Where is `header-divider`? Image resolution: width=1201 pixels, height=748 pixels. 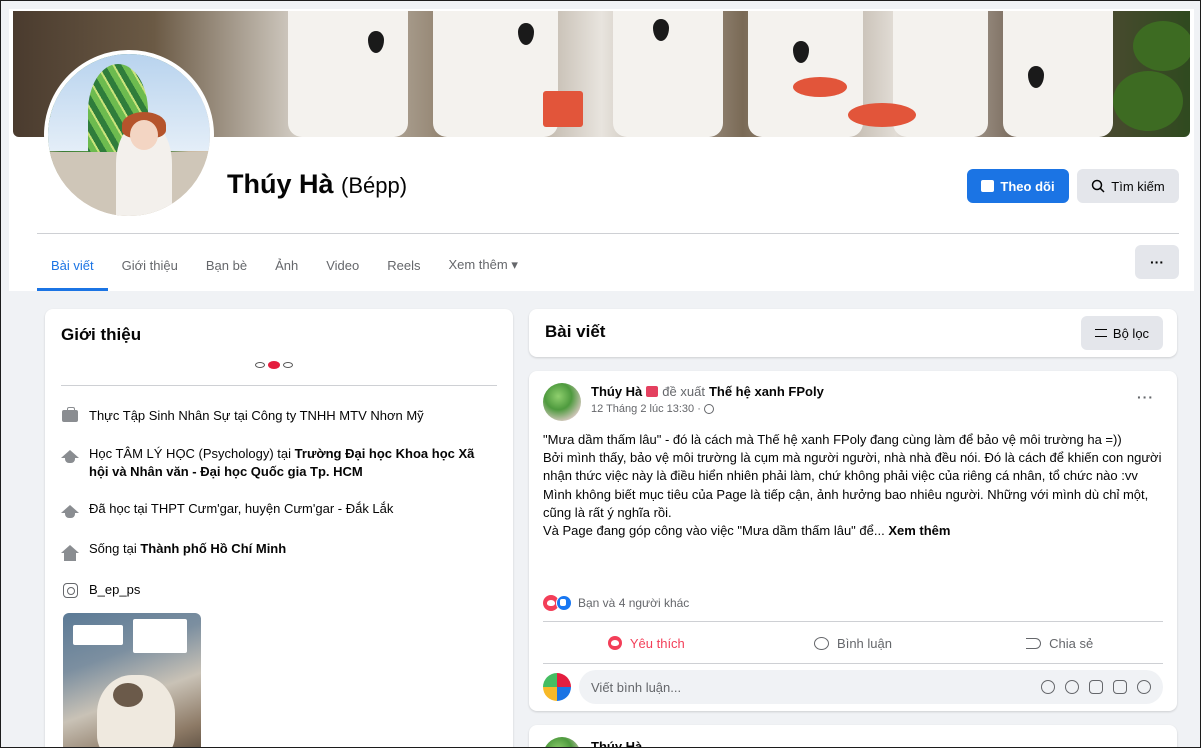 header-divider is located at coordinates (608, 233).